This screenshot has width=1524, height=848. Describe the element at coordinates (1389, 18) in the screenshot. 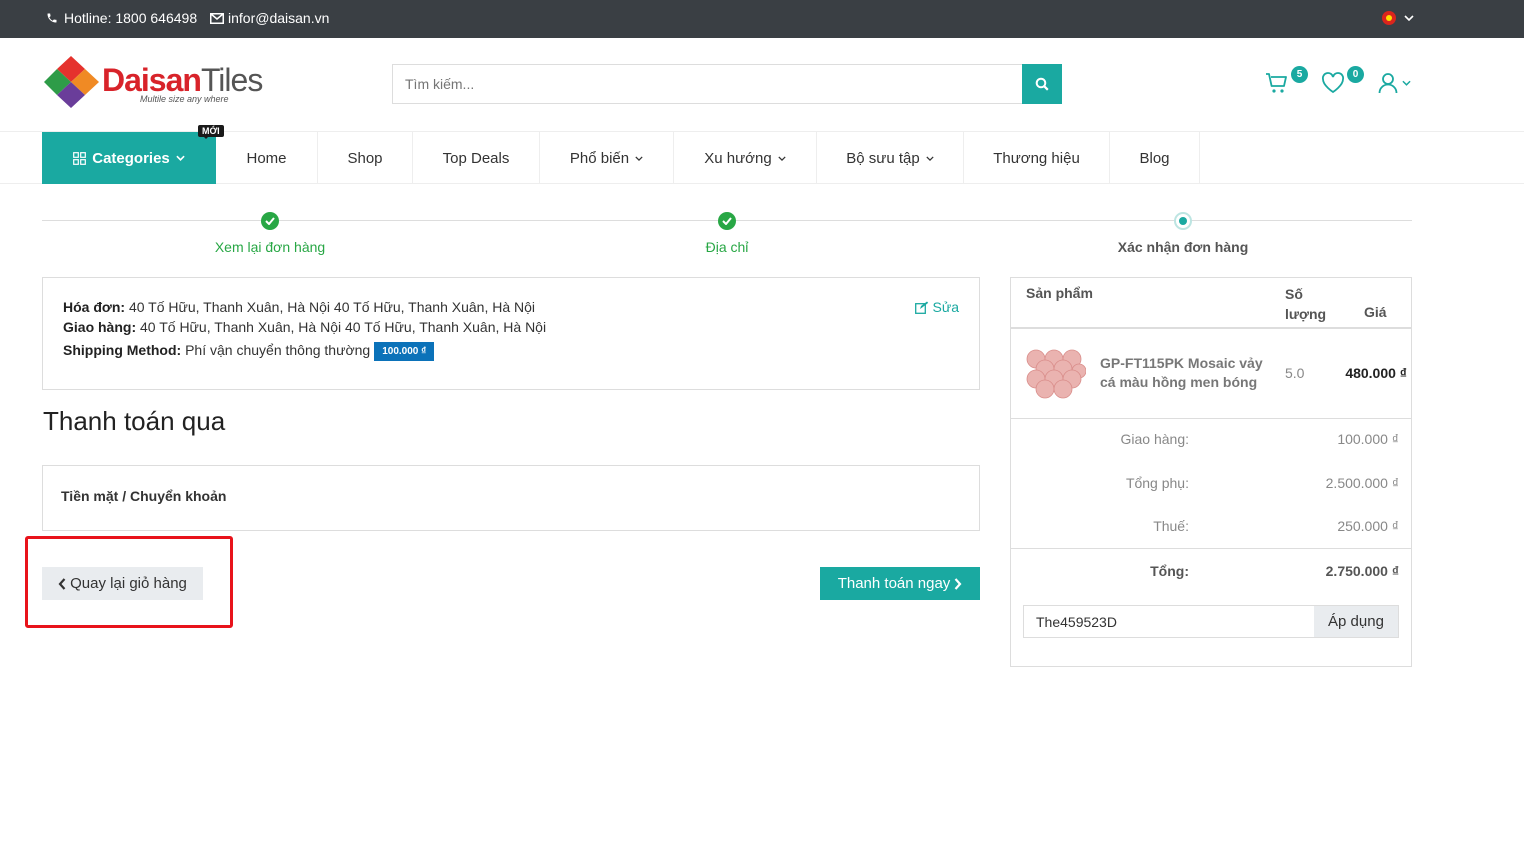

I see `vietnam-flag-icon` at that location.